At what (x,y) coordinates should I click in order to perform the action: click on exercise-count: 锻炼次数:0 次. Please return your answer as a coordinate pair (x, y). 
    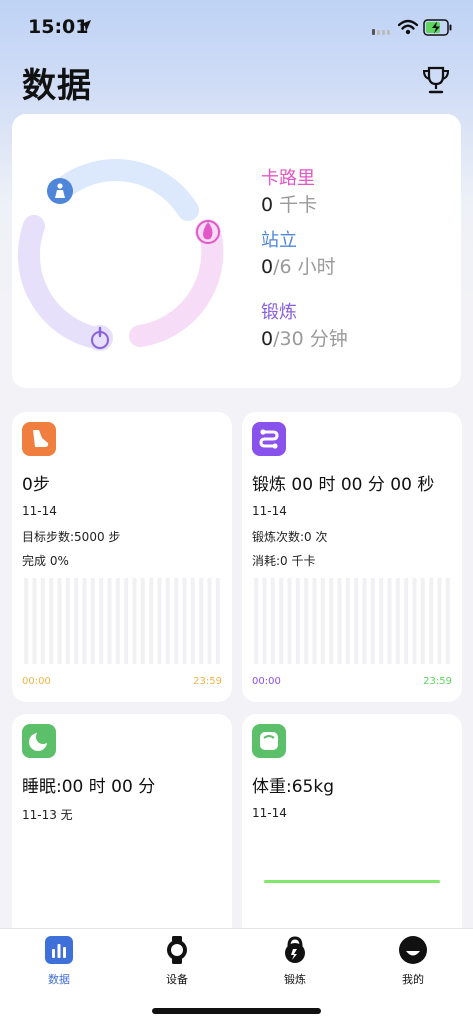
    Looking at the image, I should click on (290, 537).